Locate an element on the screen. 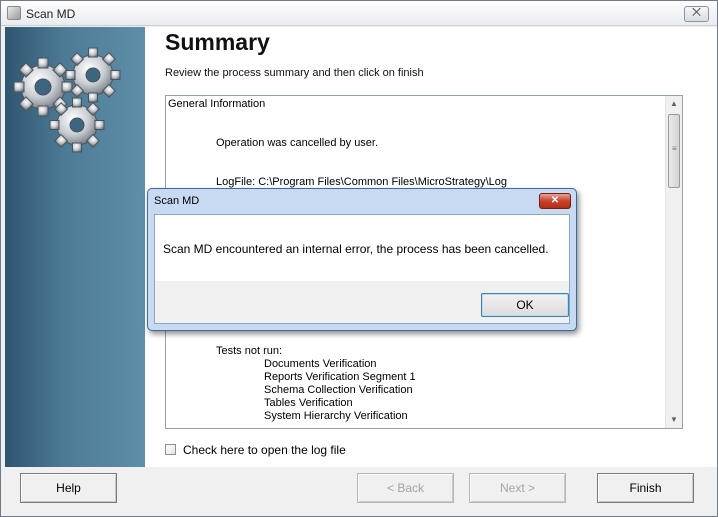 Image resolution: width=718 pixels, height=517 pixels. scroll-thumb: ≡ is located at coordinates (674, 151).